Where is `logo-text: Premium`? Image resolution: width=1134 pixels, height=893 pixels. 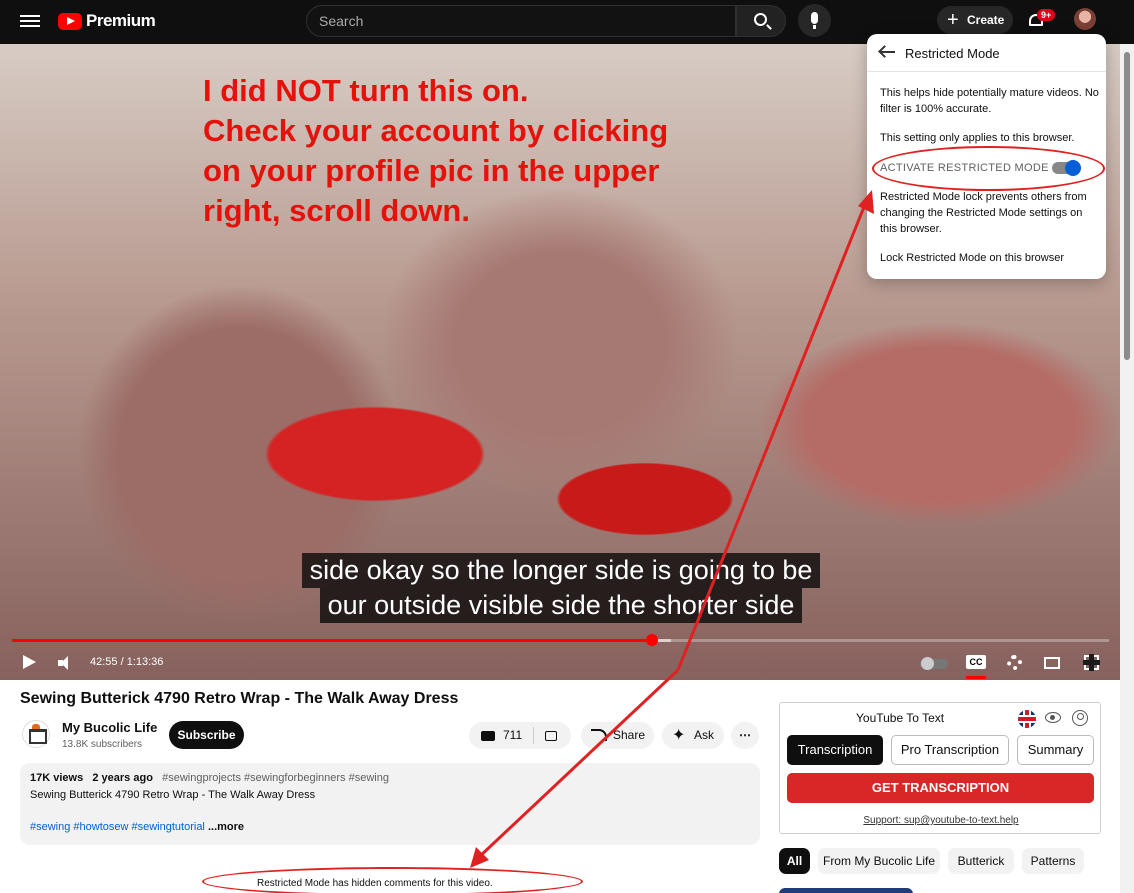 logo-text: Premium is located at coordinates (121, 20).